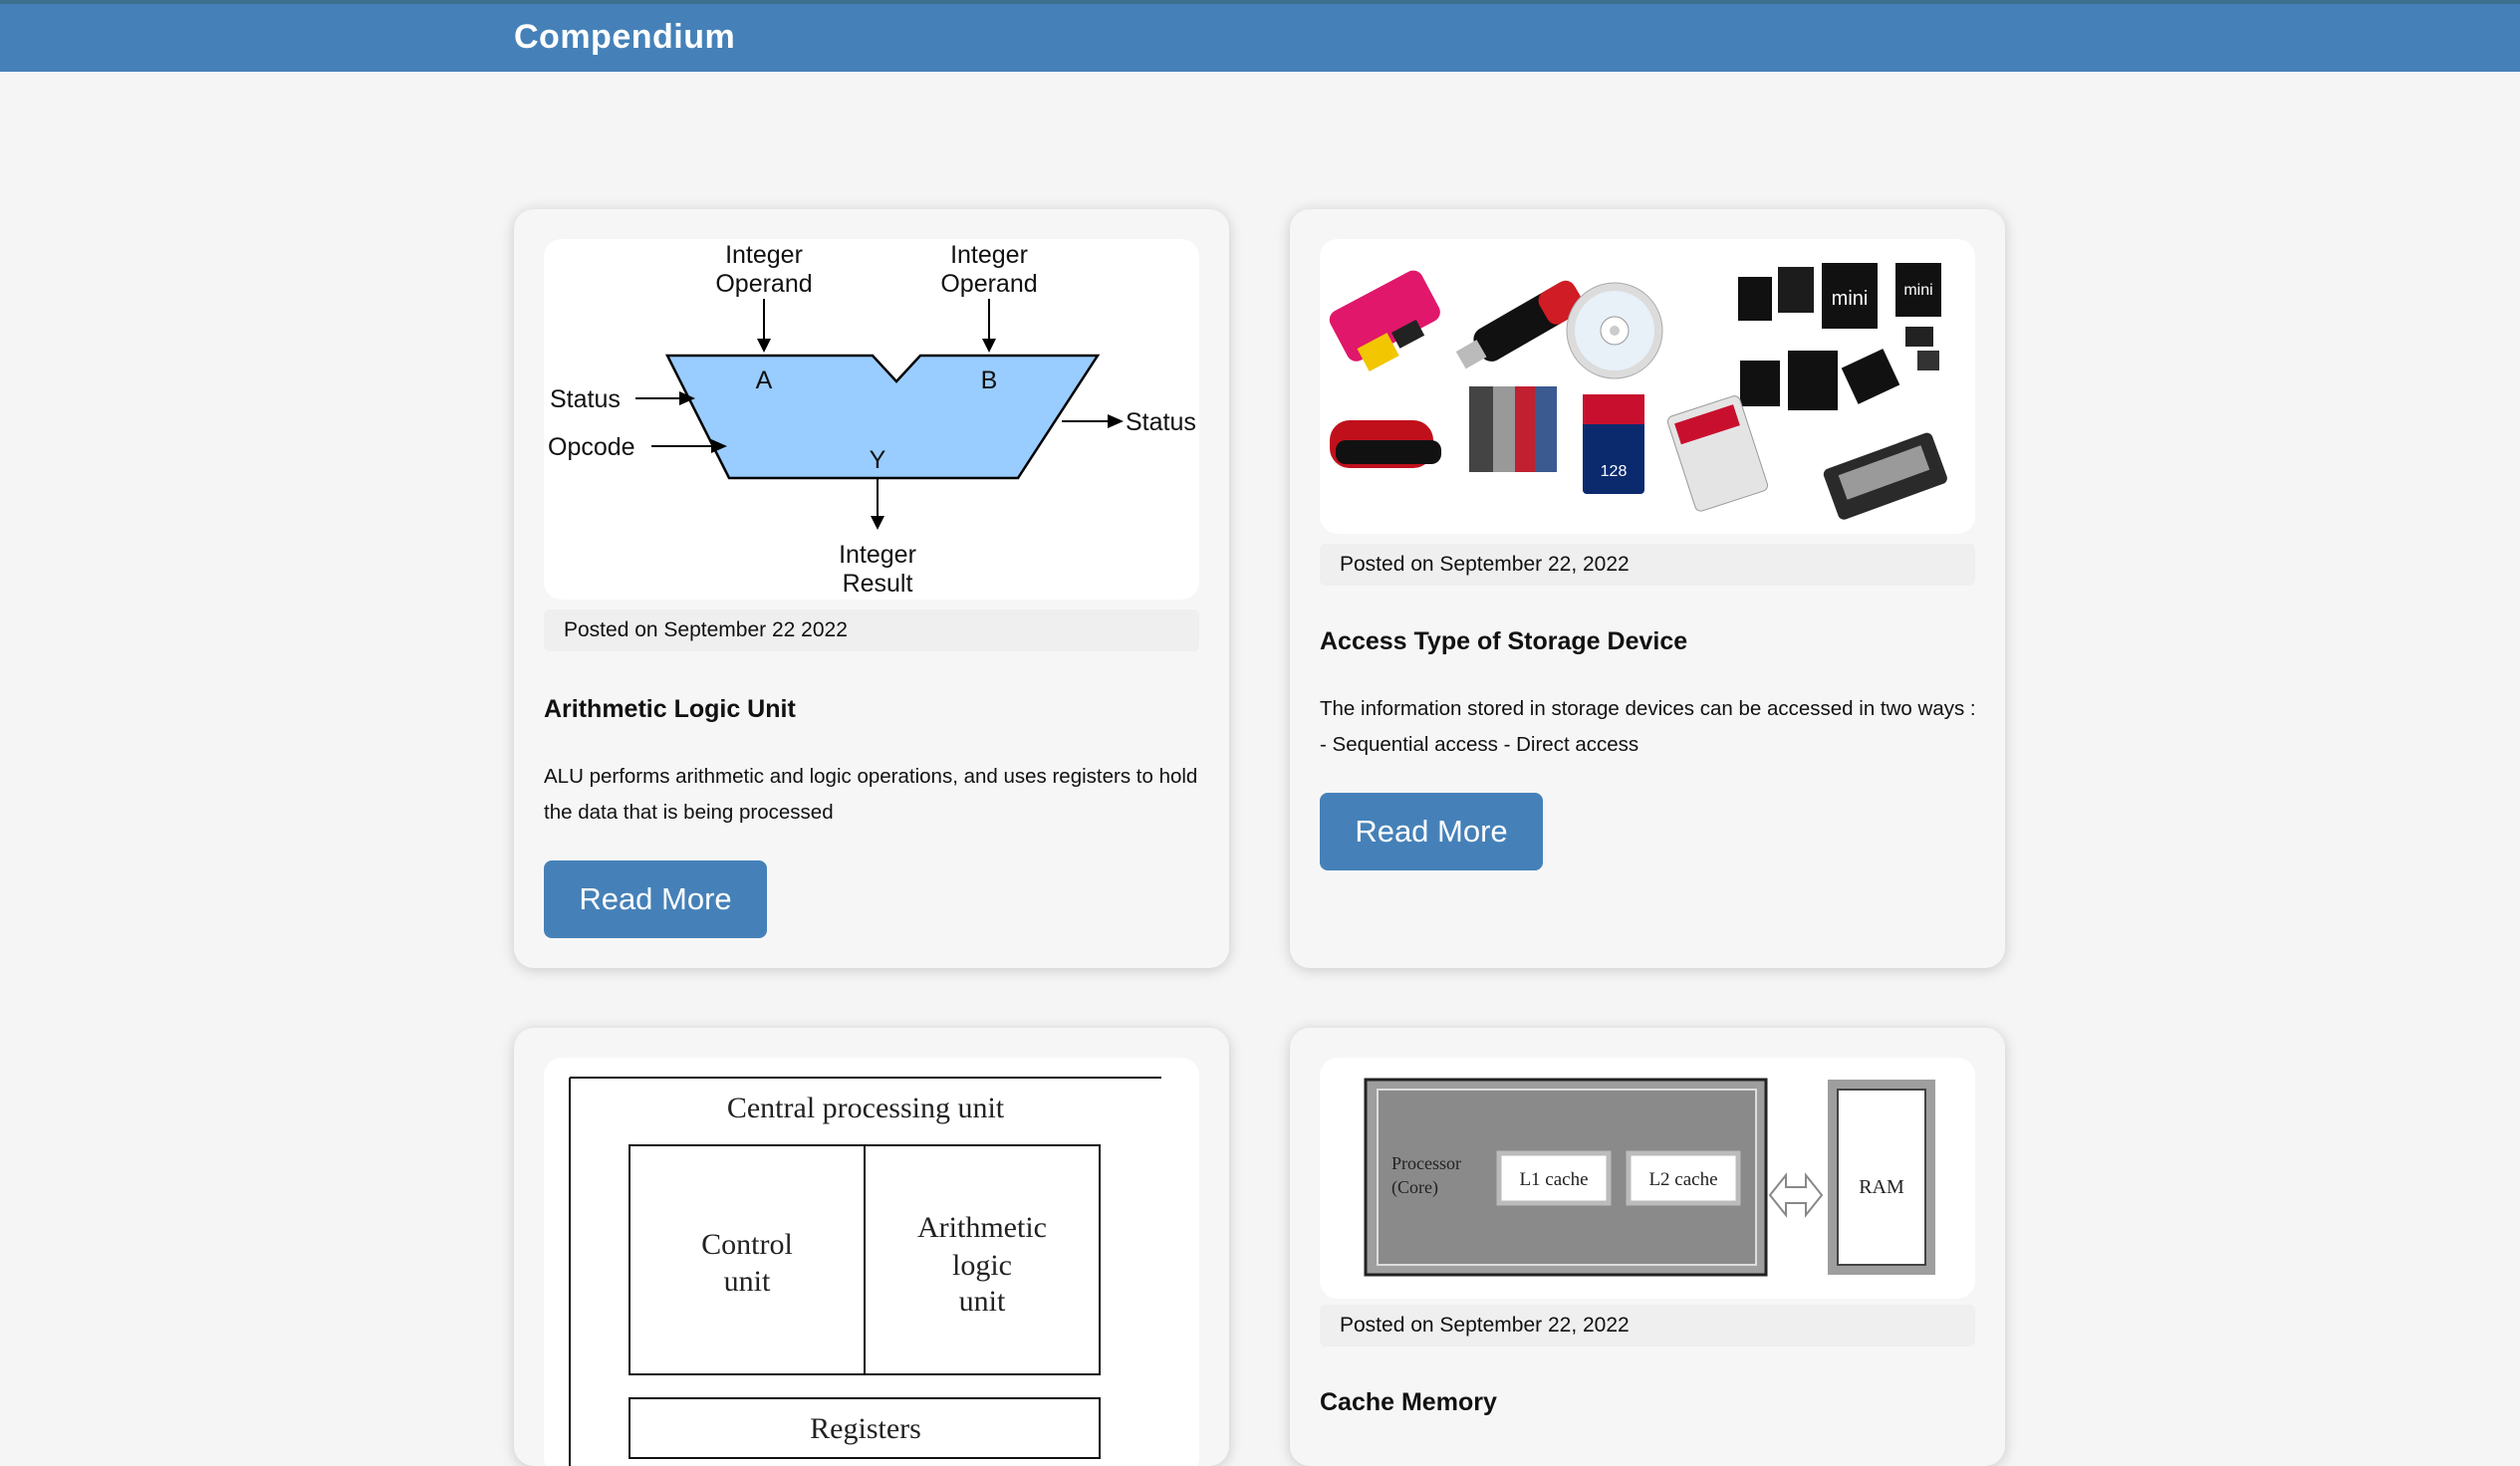 The image size is (2520, 1466). What do you see at coordinates (1881, 1187) in the screenshot?
I see `ram-label: RAM` at bounding box center [1881, 1187].